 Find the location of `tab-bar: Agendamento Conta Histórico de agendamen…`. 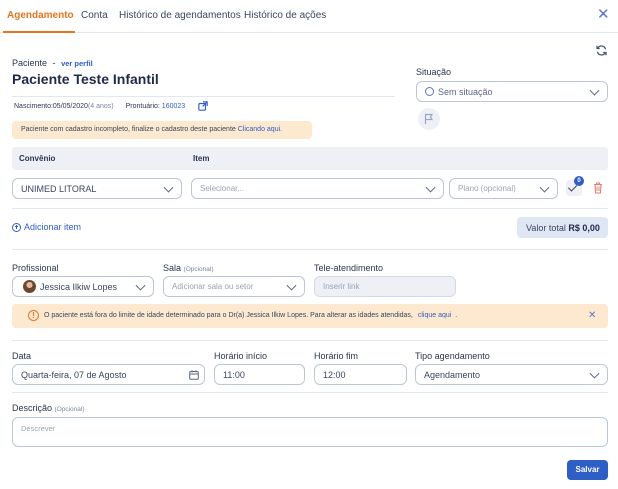

tab-bar: Agendamento Conta Histórico de agendamen… is located at coordinates (309, 16).